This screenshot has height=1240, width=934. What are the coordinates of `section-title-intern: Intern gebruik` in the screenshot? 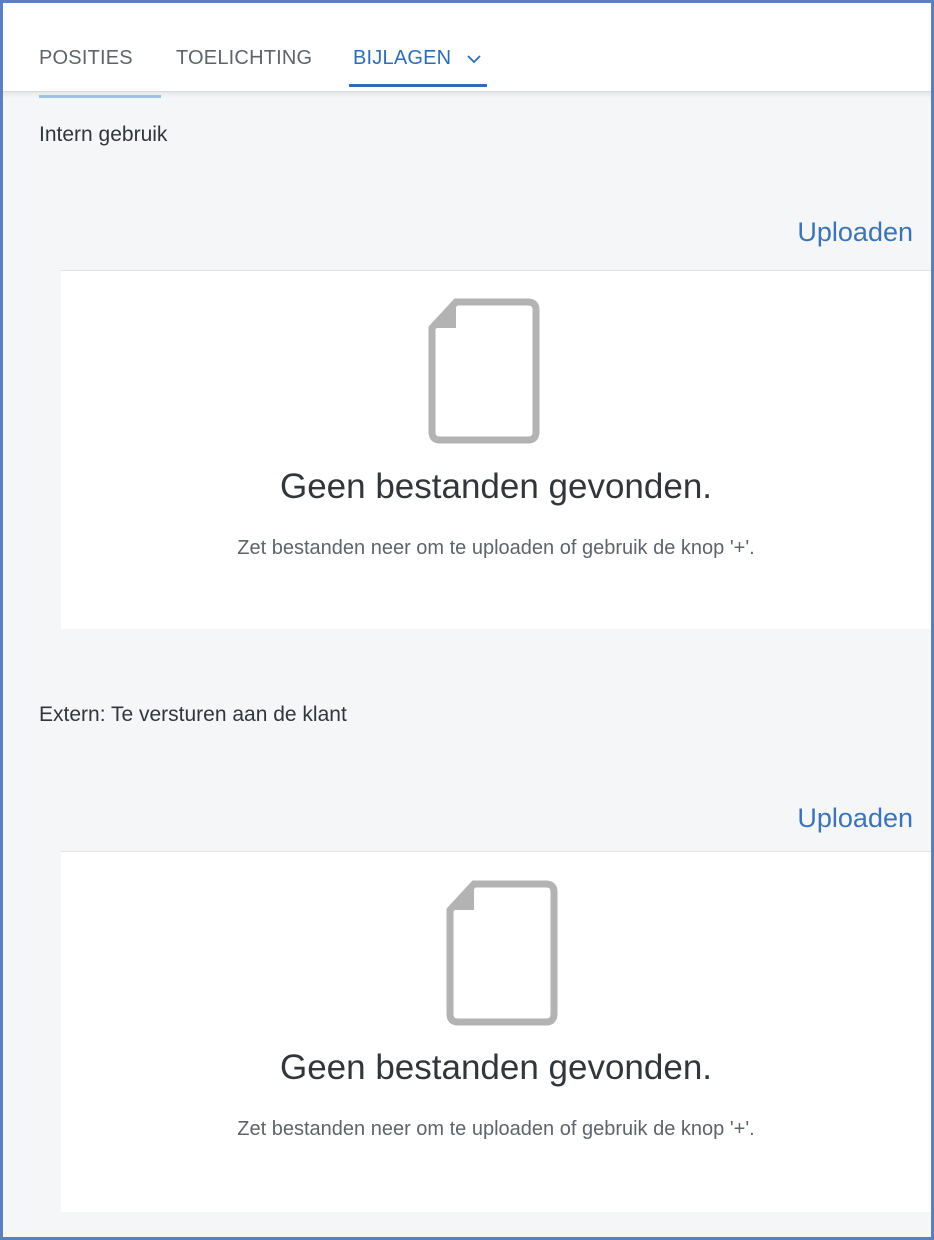 It's located at (103, 134).